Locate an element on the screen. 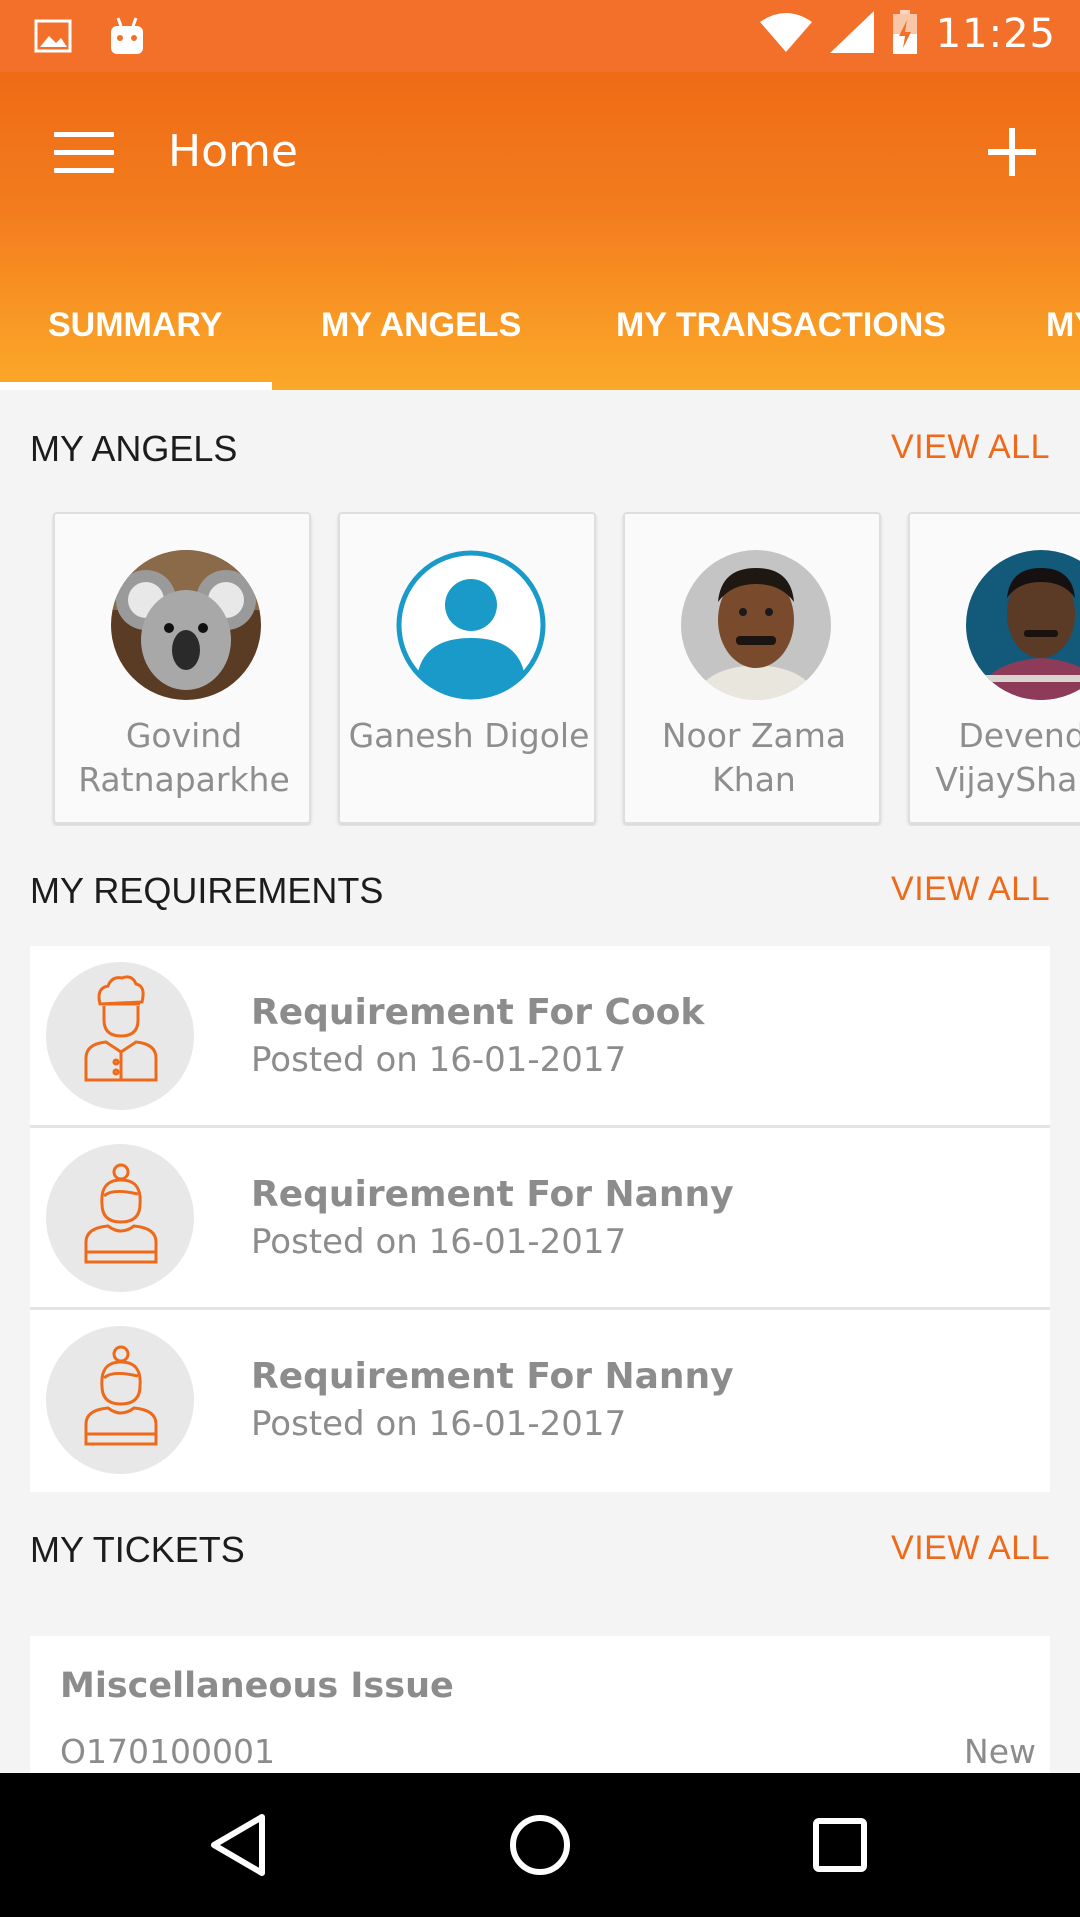  ticket-id: O170100001 is located at coordinates (167, 1751).